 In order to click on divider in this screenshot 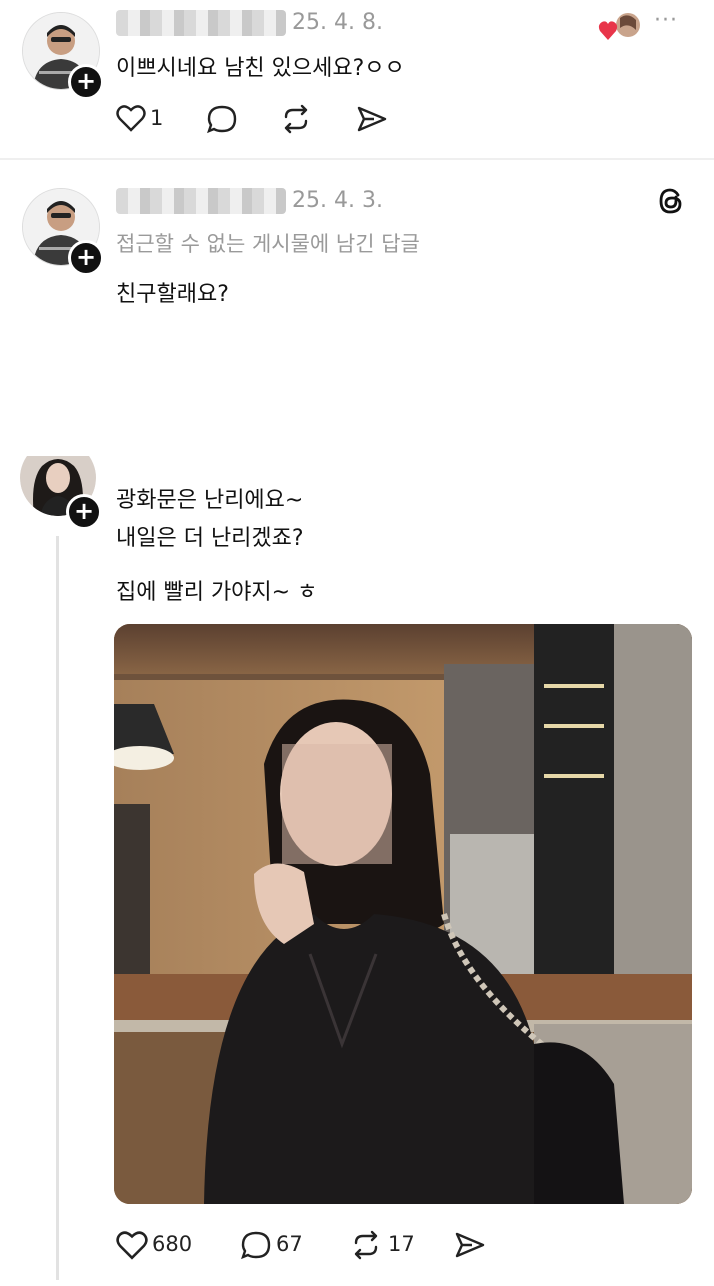, I will do `click(357, 159)`.